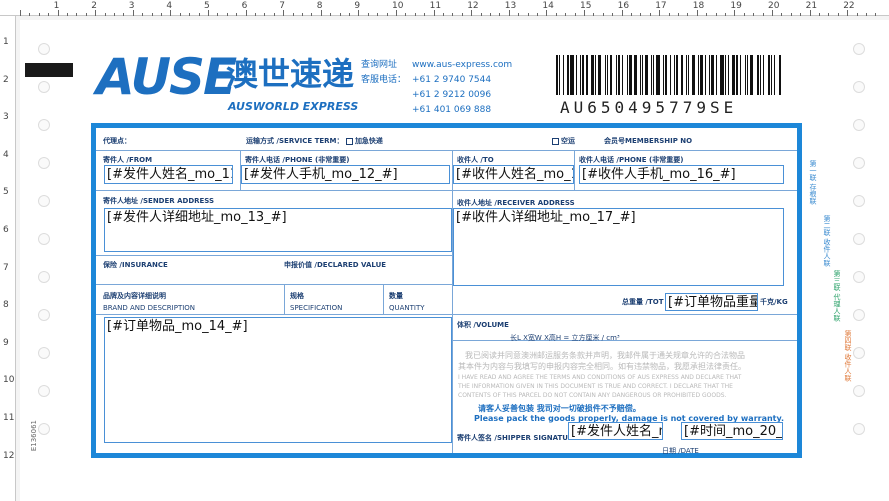 The height and width of the screenshot is (501, 889). I want to click on ruler-number: 19, so click(736, 6).